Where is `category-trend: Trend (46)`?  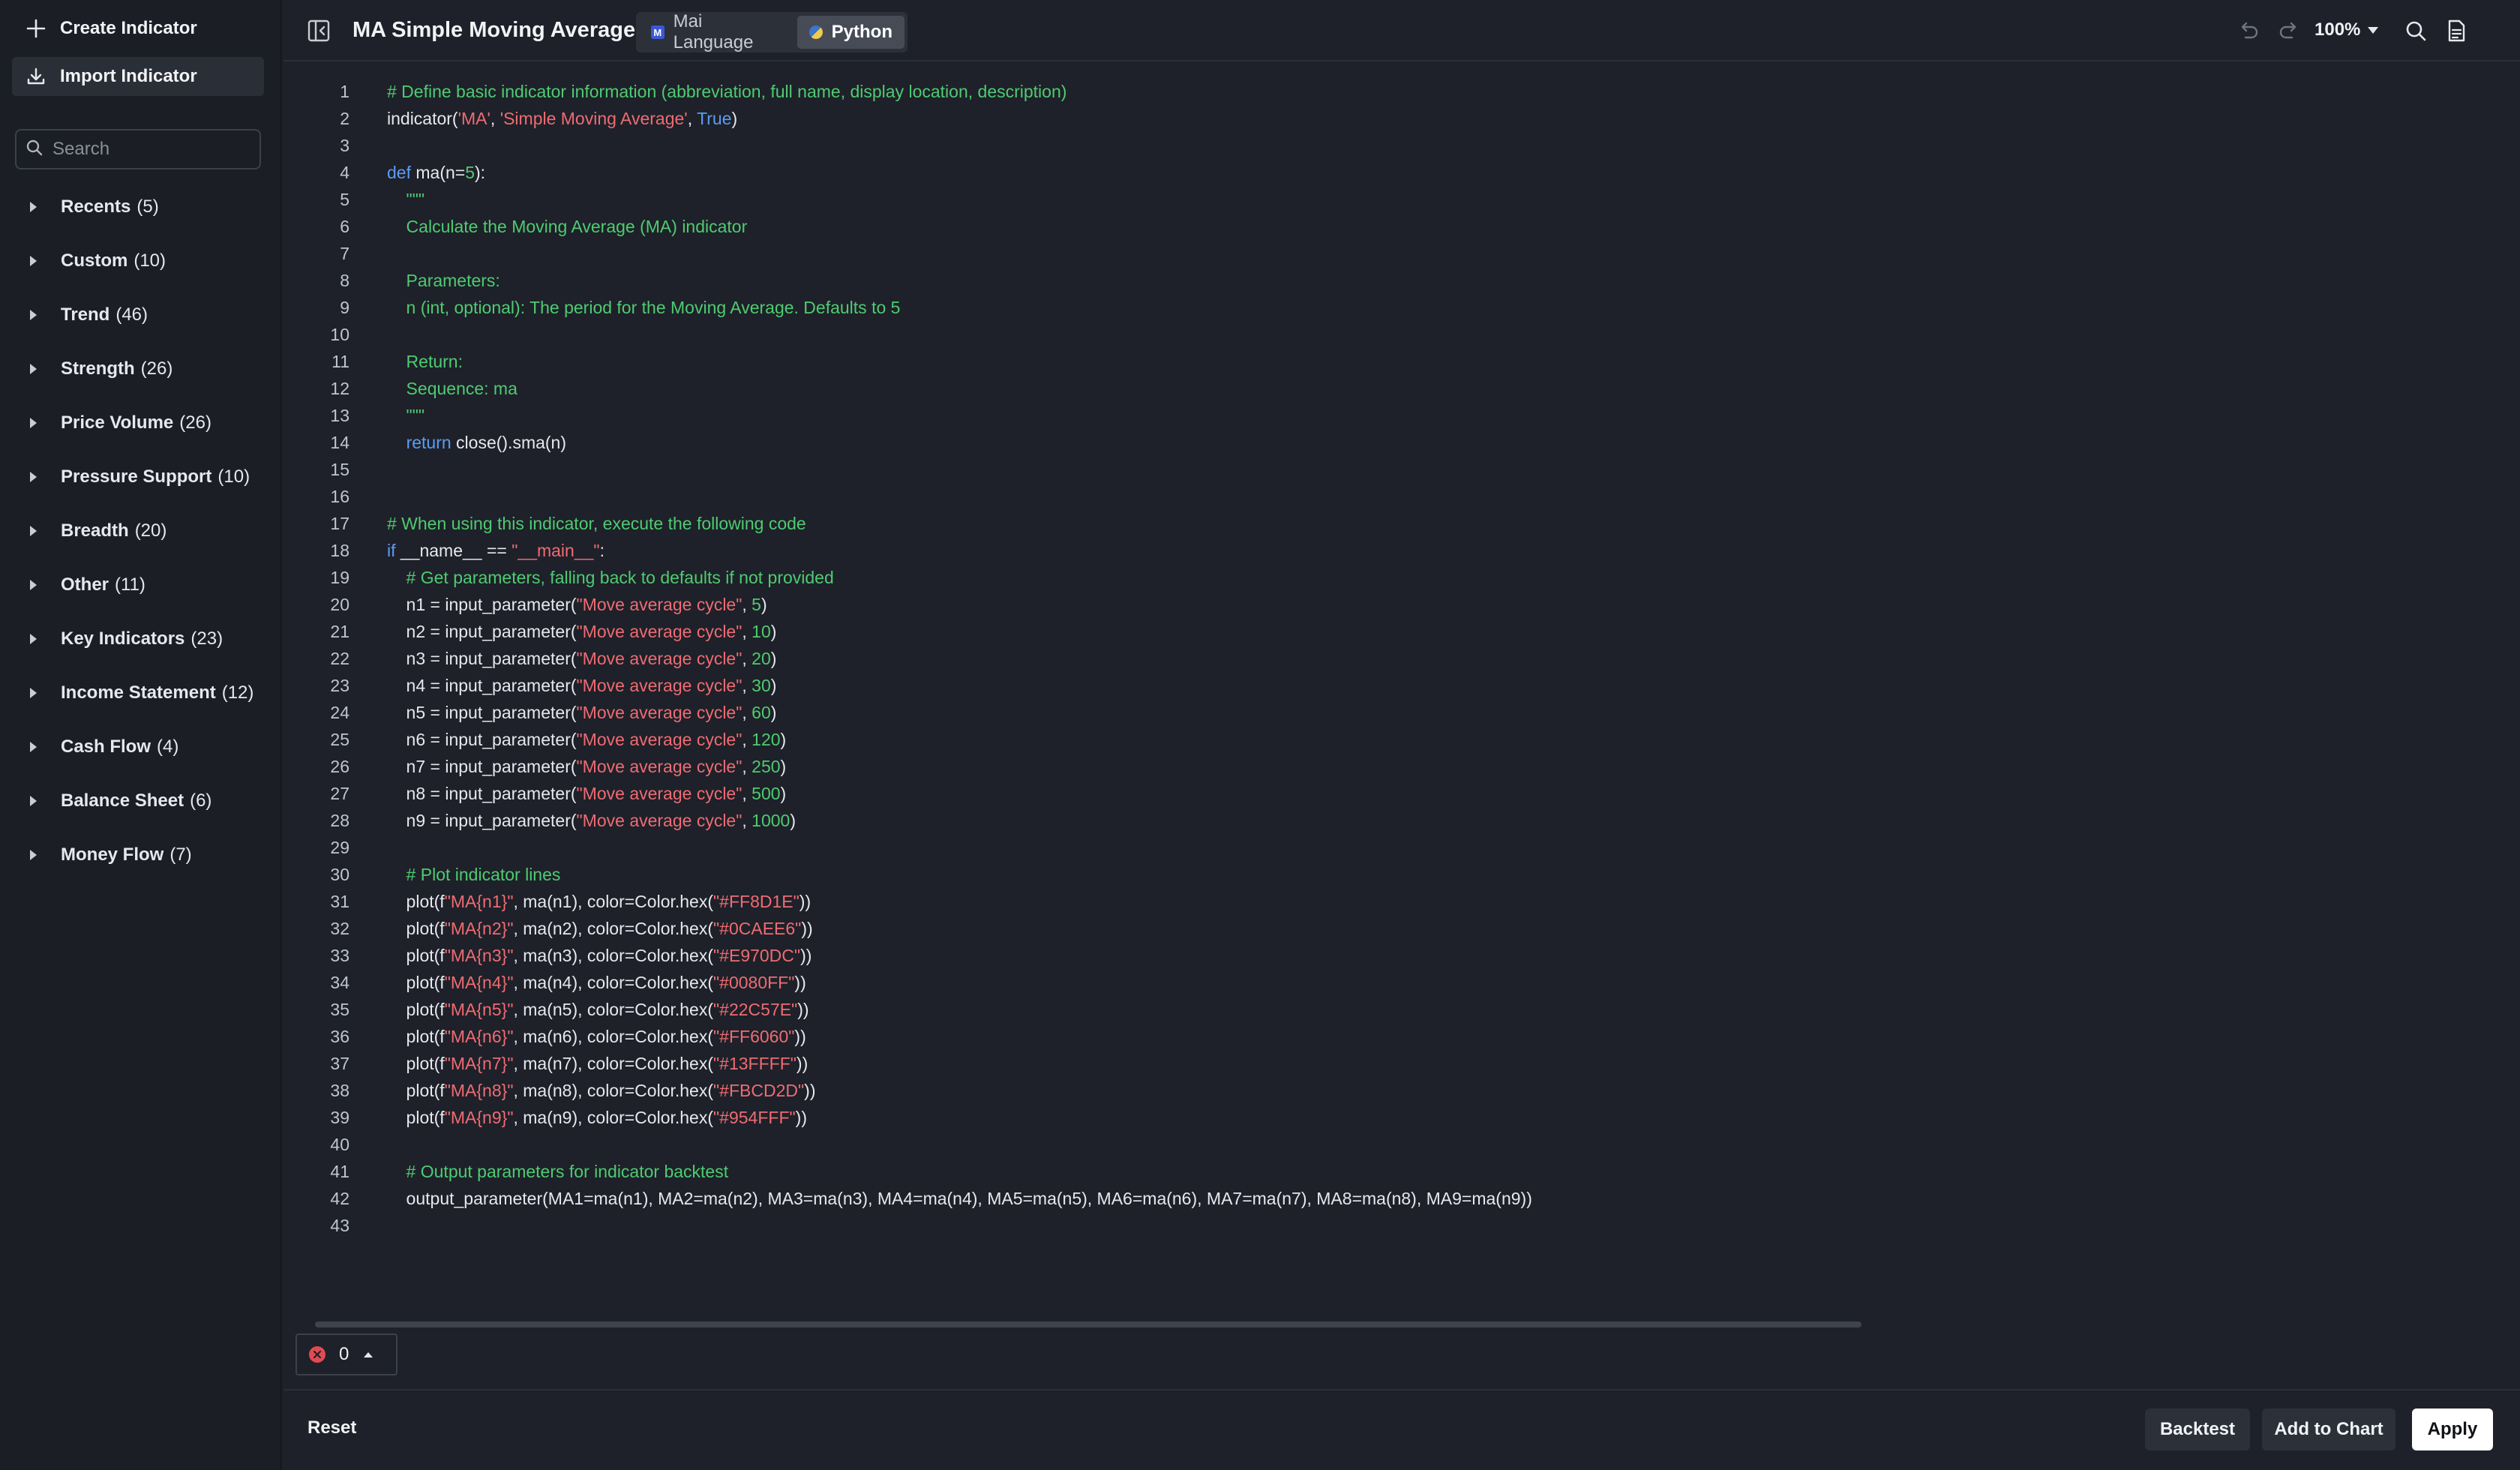 category-trend: Trend (46) is located at coordinates (141, 315).